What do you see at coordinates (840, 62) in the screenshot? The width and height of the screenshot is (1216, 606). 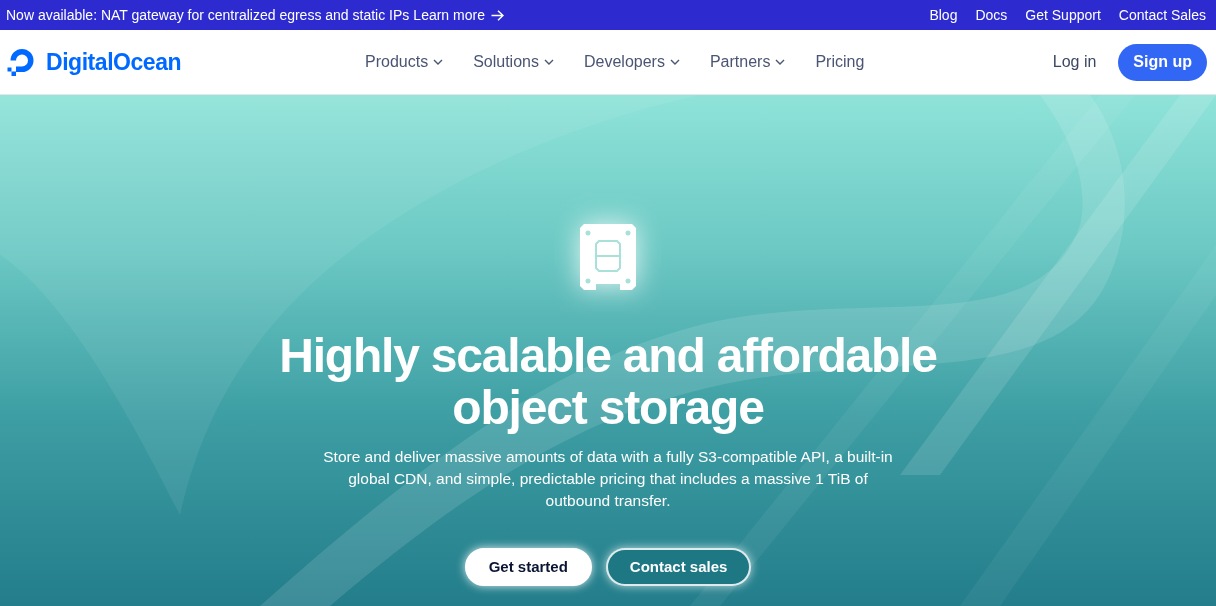 I see `nav-item: Pricing` at bounding box center [840, 62].